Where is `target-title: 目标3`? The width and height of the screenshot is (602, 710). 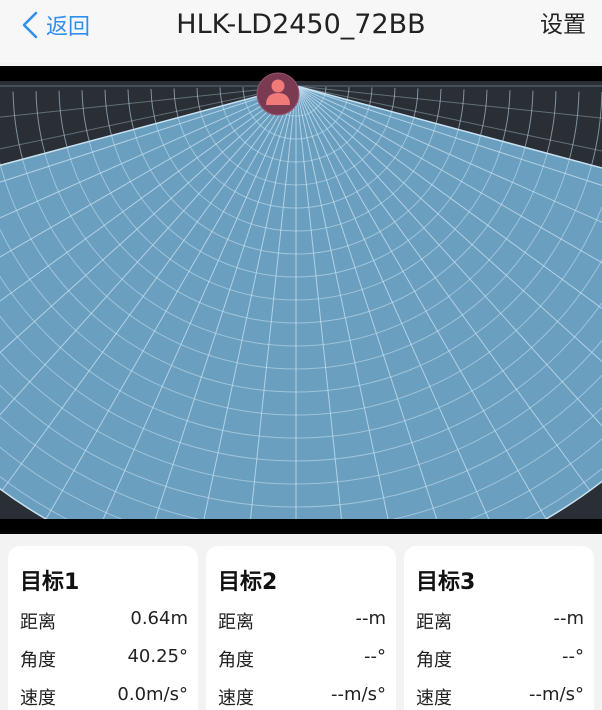 target-title: 目标3 is located at coordinates (446, 582).